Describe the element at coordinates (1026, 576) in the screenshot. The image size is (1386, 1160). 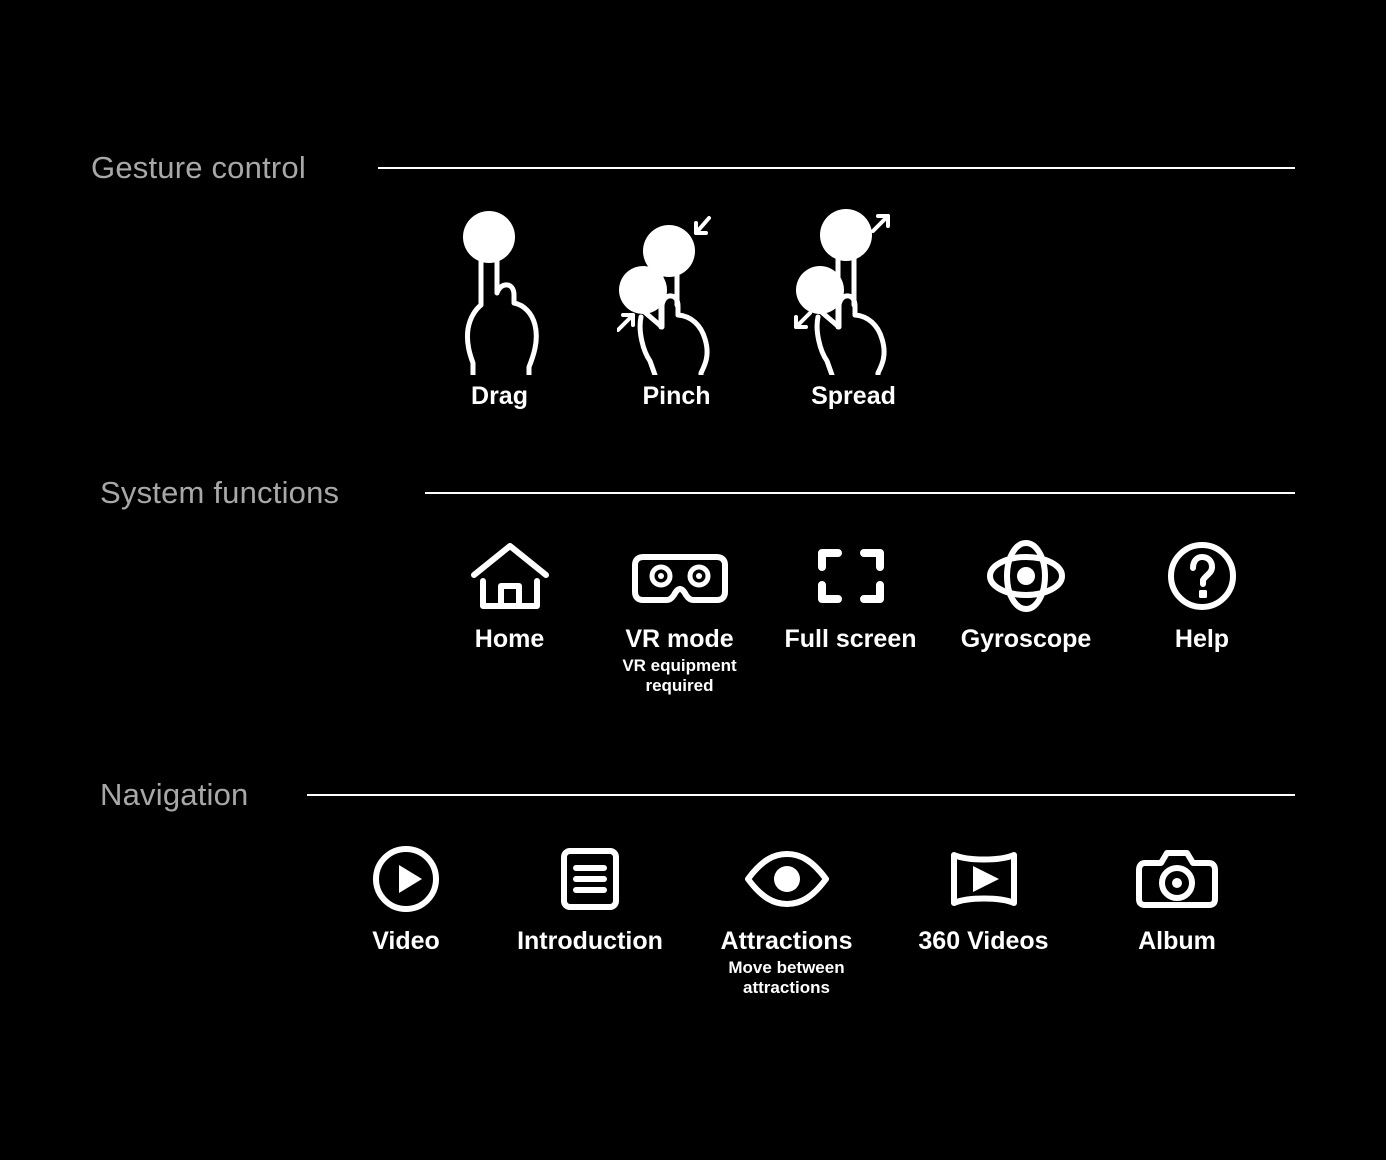
I see `gyroscope-icon` at that location.